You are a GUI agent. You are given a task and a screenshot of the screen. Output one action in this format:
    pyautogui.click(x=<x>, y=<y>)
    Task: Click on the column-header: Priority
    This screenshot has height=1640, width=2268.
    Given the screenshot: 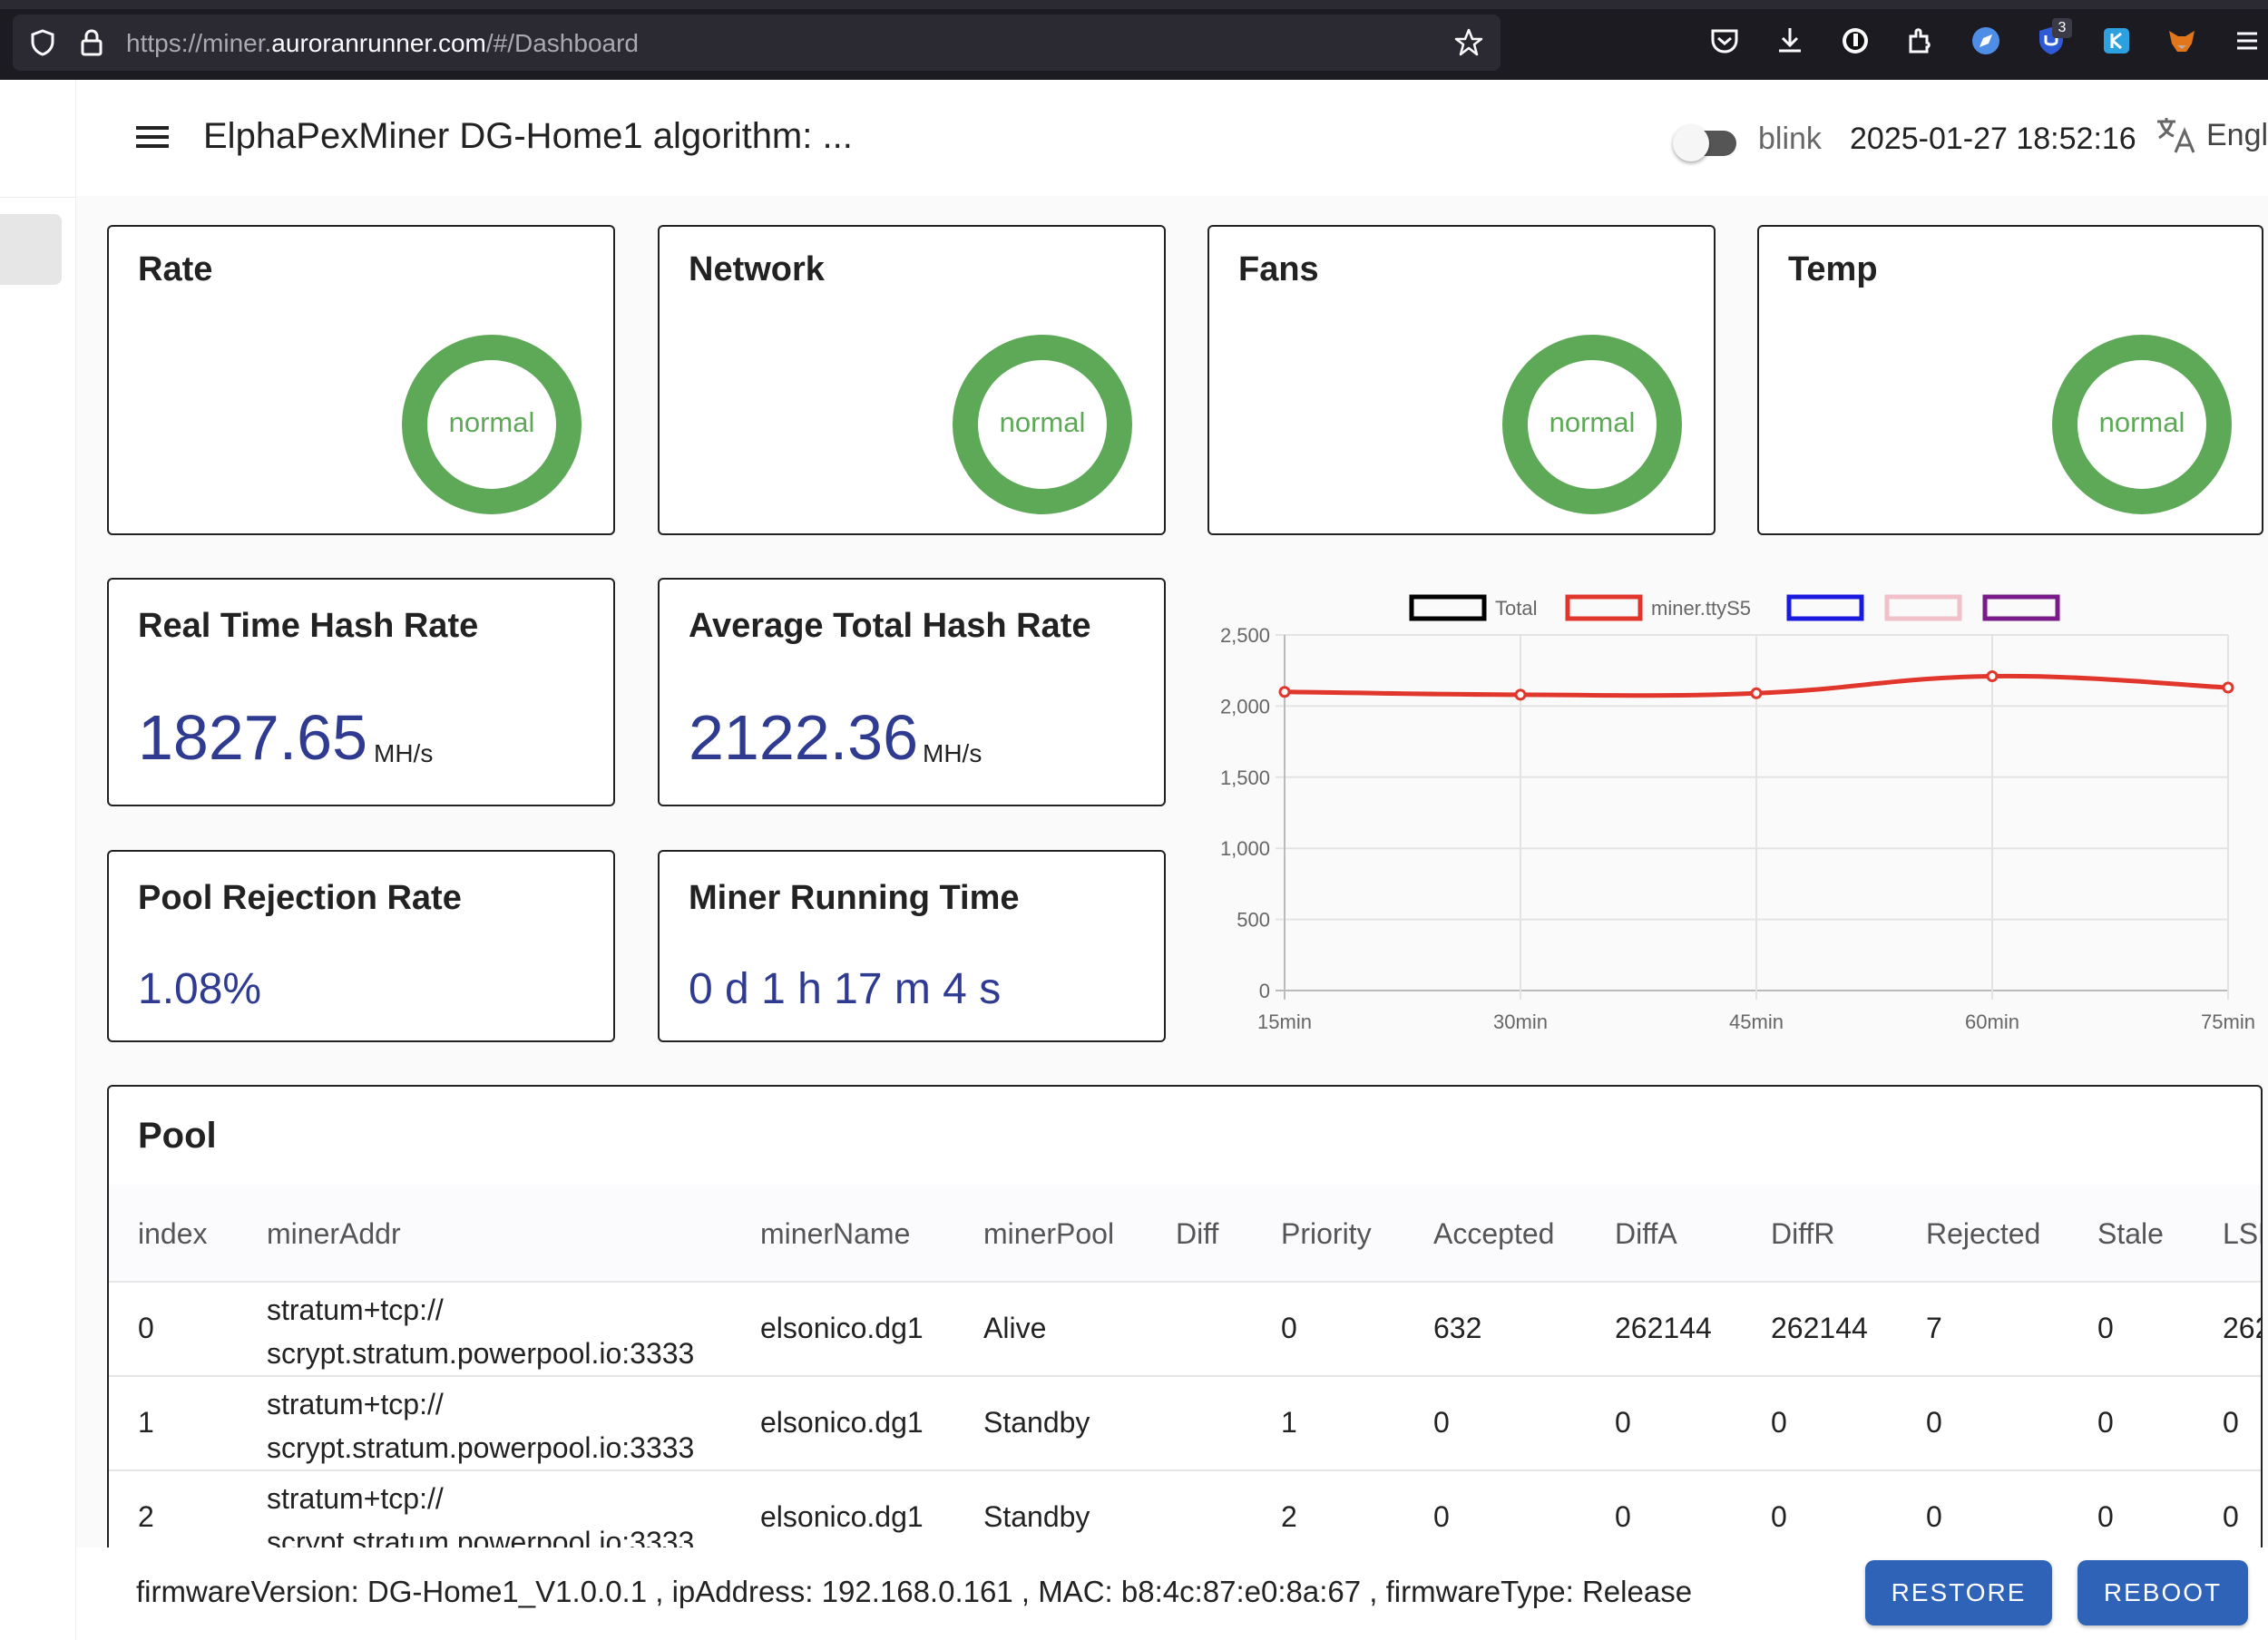 What is the action you would take?
    pyautogui.click(x=1326, y=1234)
    